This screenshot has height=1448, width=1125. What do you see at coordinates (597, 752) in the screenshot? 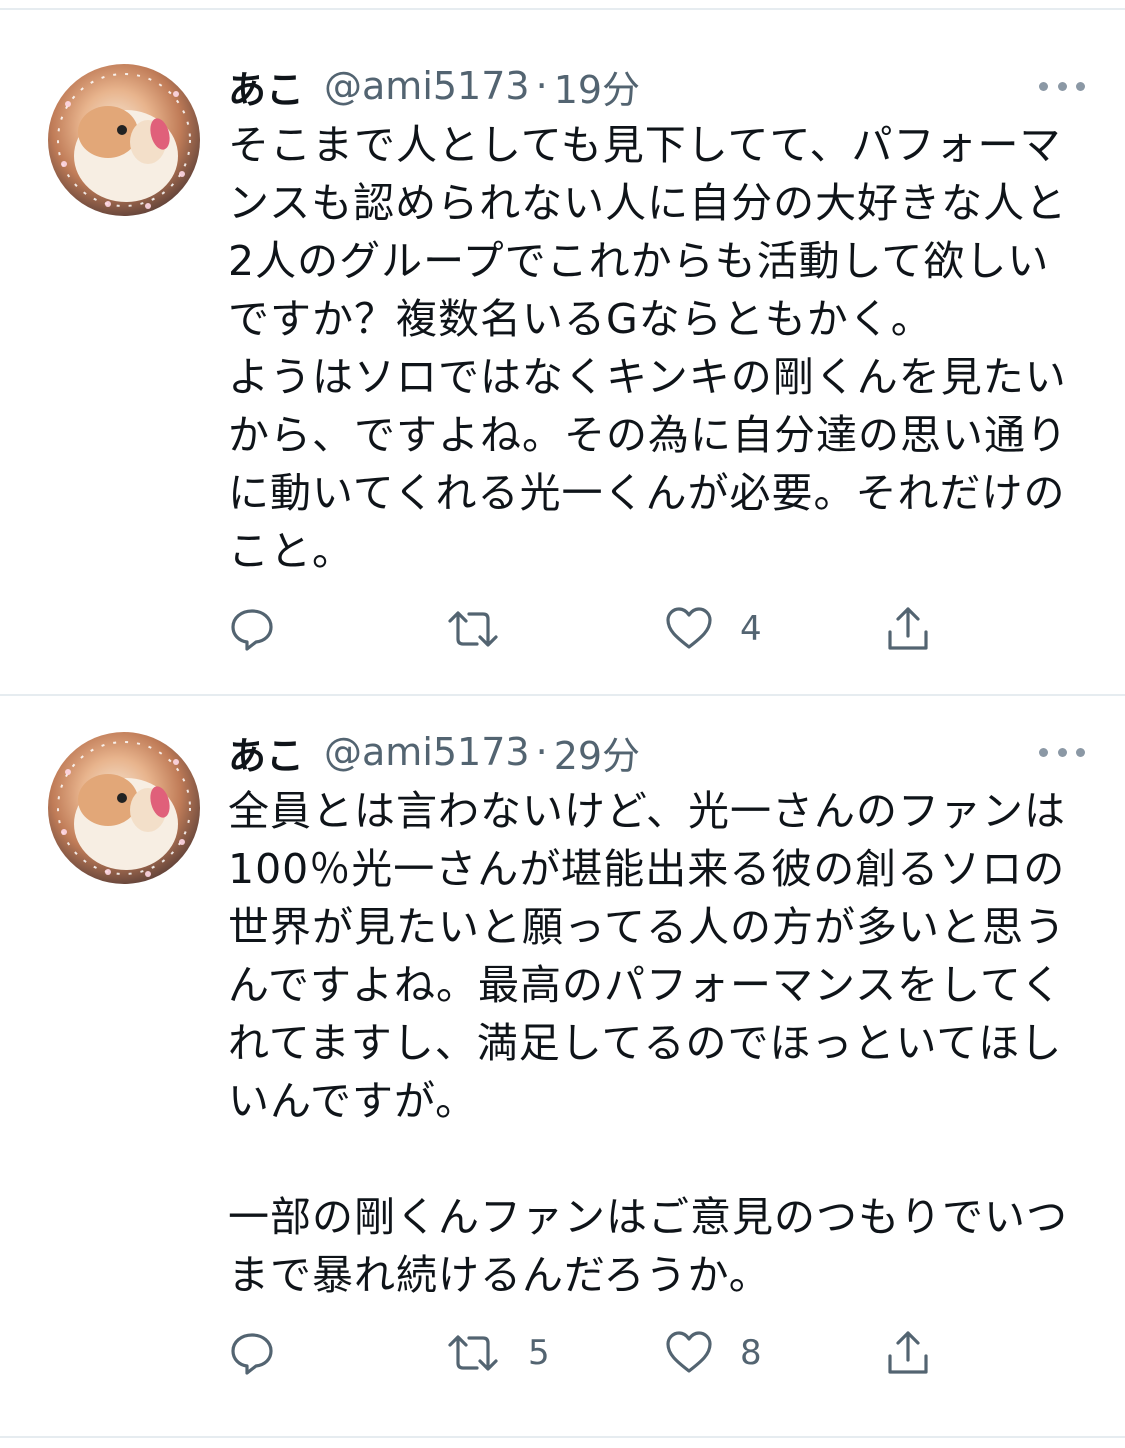
I see `timestamp: 29分` at bounding box center [597, 752].